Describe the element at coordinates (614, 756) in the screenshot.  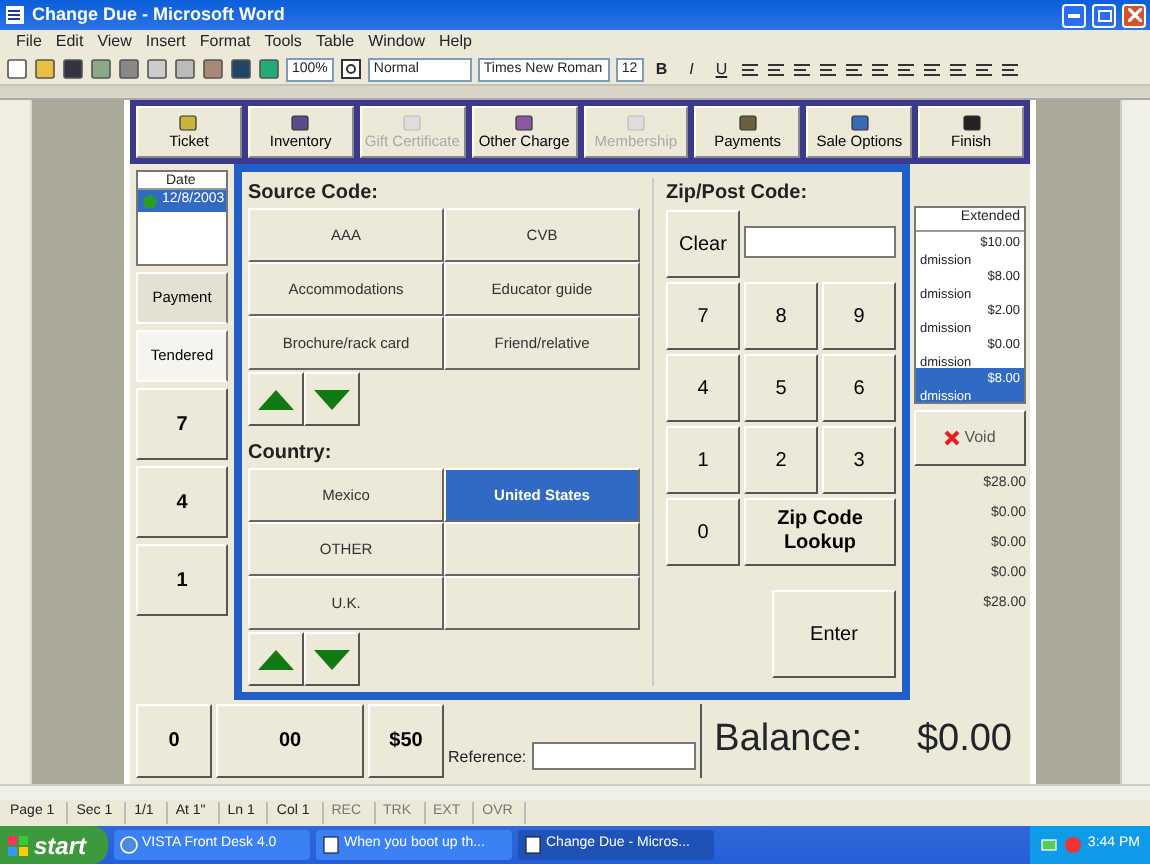
I see `reference-field` at that location.